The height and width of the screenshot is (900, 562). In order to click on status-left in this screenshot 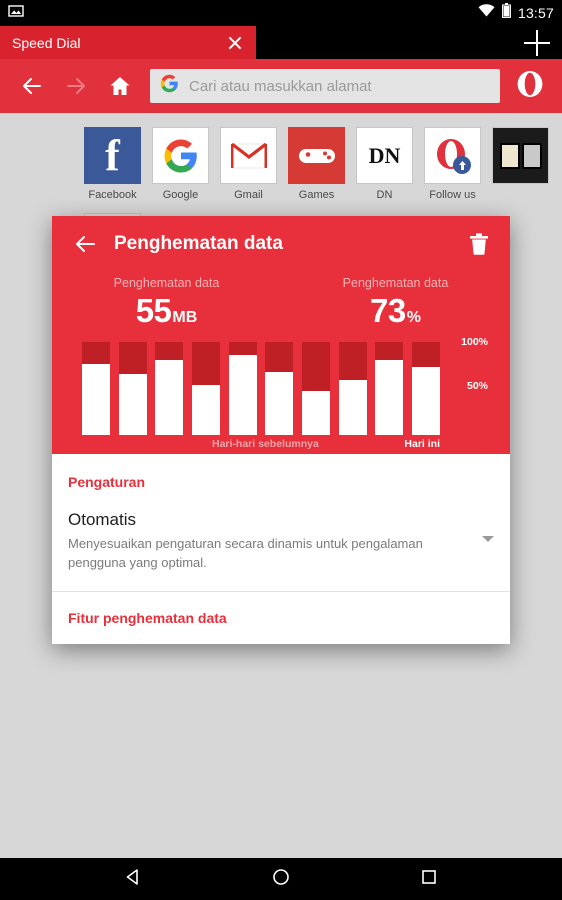, I will do `click(16, 13)`.